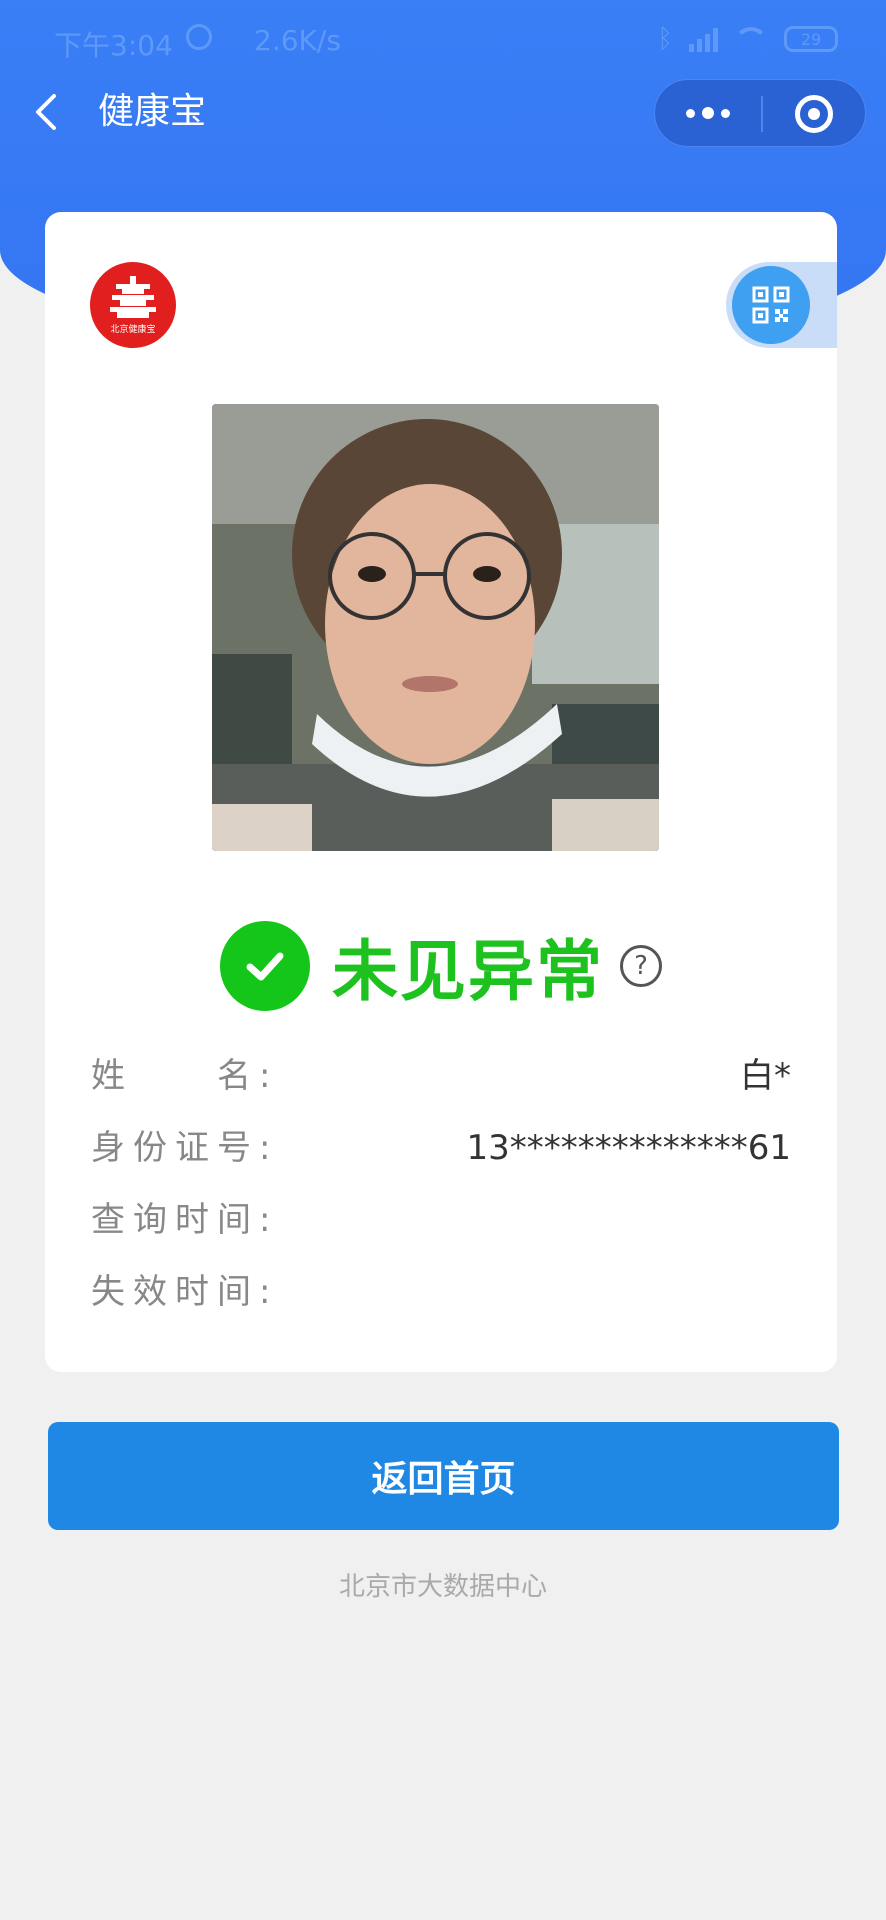 This screenshot has width=886, height=1920. I want to click on mini-program-capsule, so click(760, 113).